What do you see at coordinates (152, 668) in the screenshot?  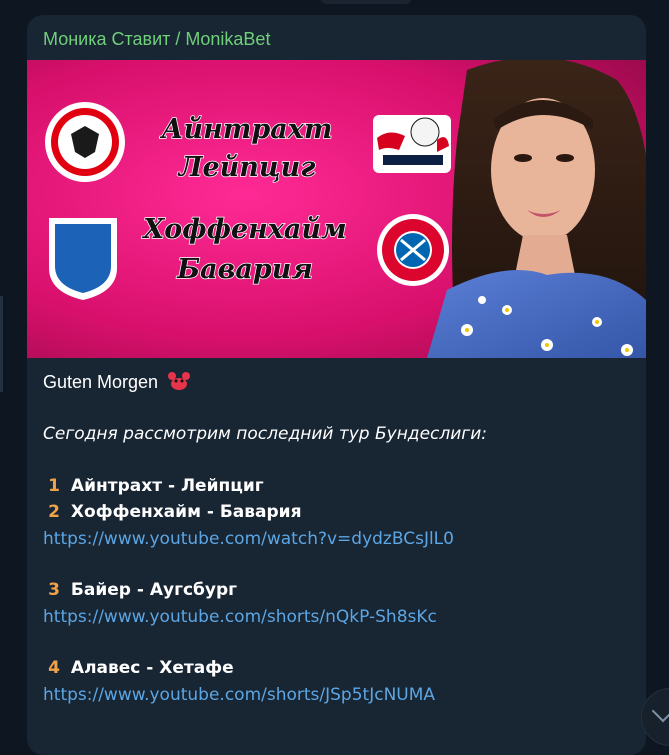 I see `match-title: Алавес - Хетафе` at bounding box center [152, 668].